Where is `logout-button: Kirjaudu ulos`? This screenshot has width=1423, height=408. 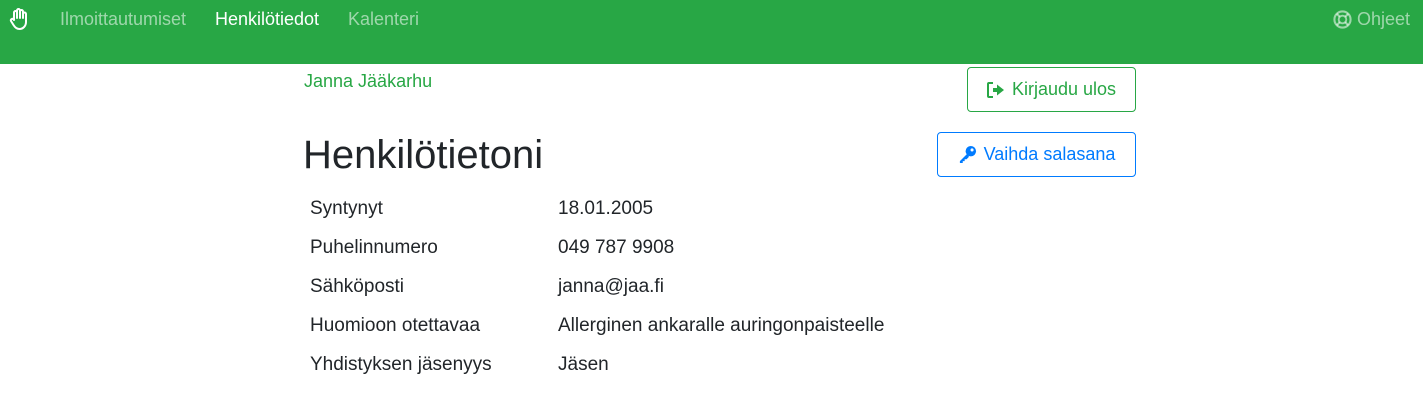 logout-button: Kirjaudu ulos is located at coordinates (1051, 89).